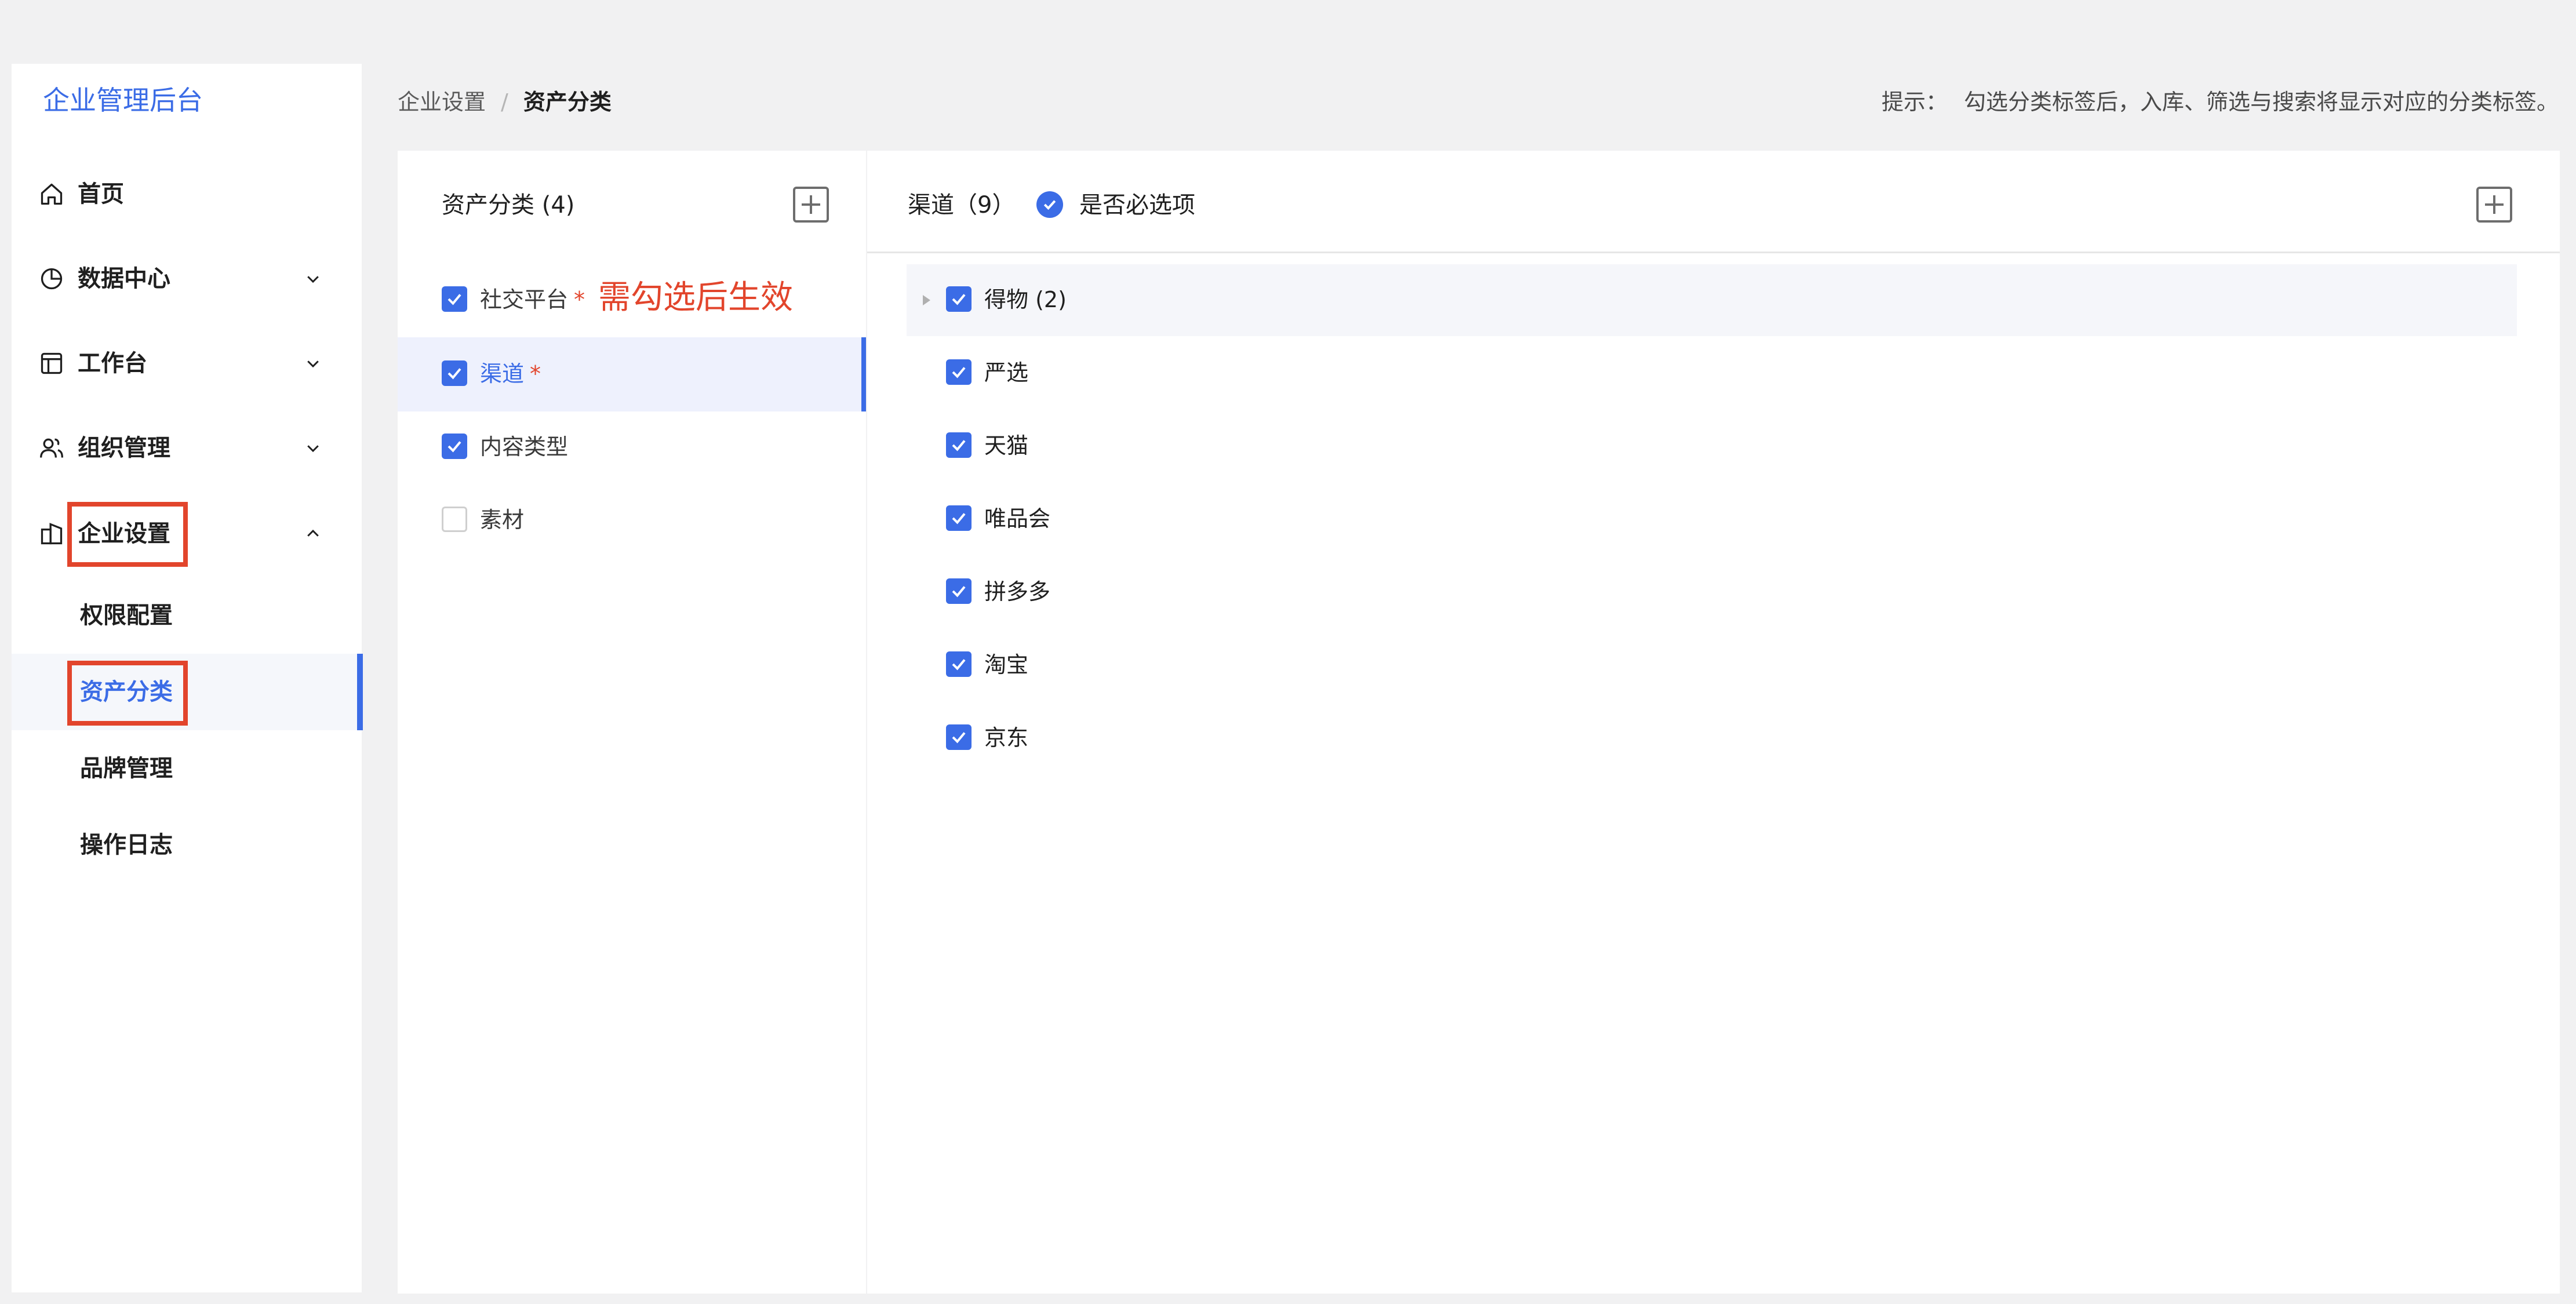  What do you see at coordinates (508, 205) in the screenshot?
I see `asset-category-title: 资产分类 (4)` at bounding box center [508, 205].